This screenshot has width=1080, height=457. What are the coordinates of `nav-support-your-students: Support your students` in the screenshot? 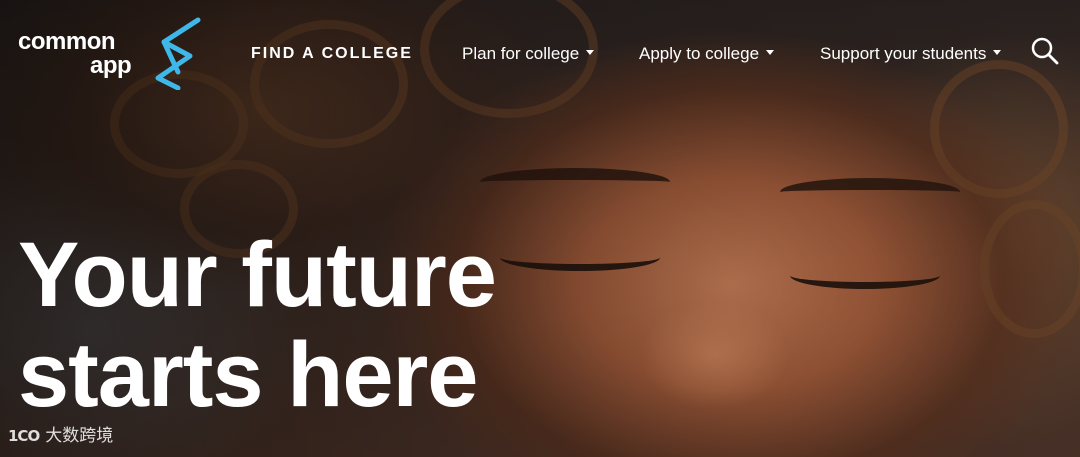 It's located at (911, 54).